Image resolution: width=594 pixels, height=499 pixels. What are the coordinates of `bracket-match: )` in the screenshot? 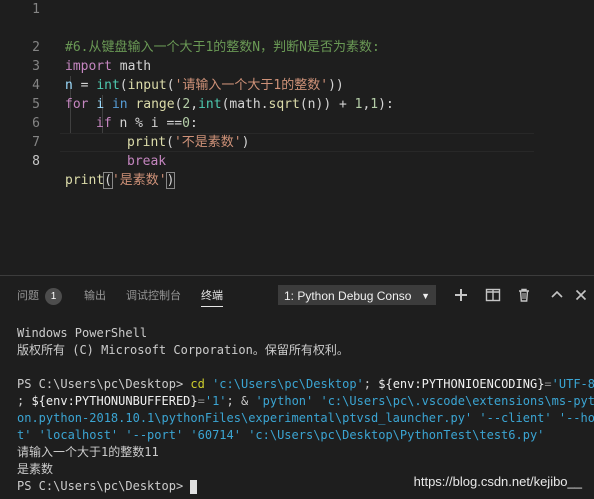 It's located at (170, 180).